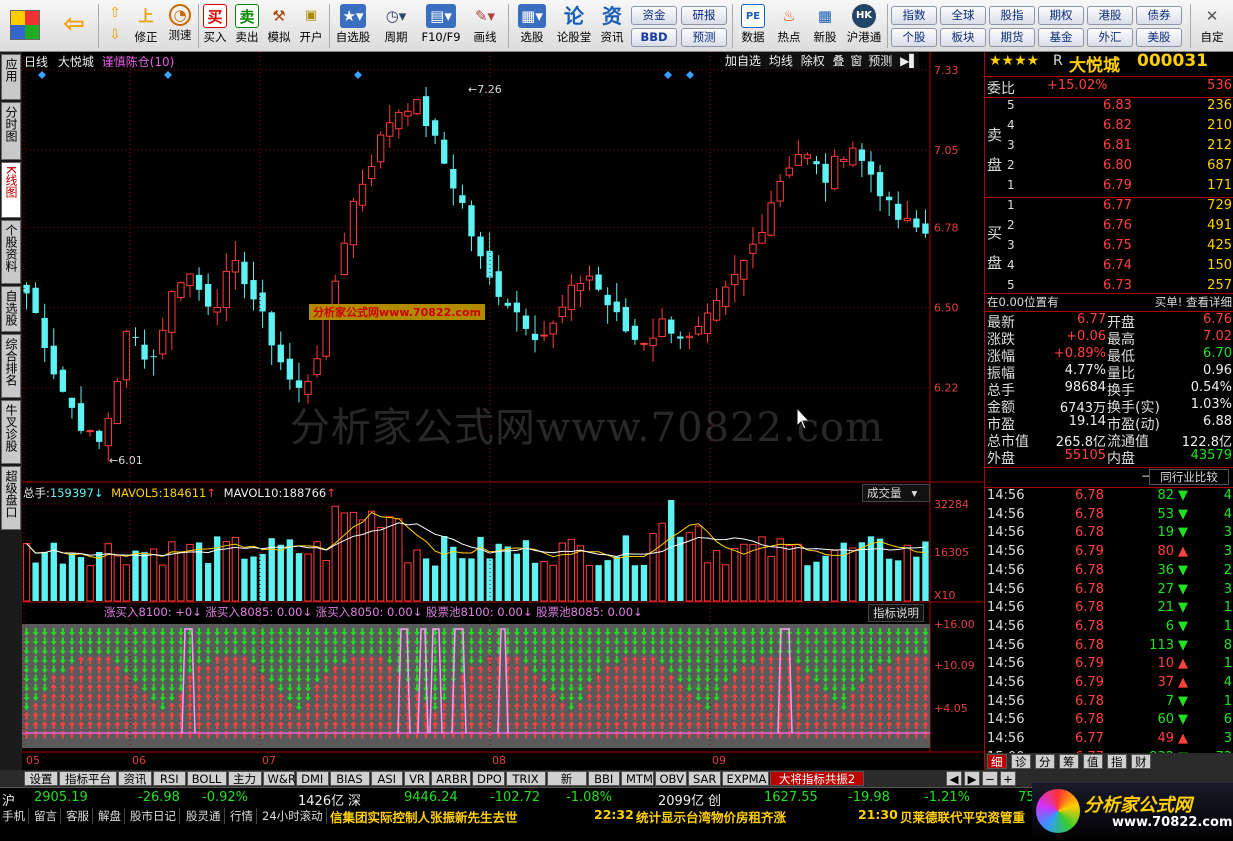  What do you see at coordinates (1061, 37) in the screenshot?
I see `funds-button: 基金` at bounding box center [1061, 37].